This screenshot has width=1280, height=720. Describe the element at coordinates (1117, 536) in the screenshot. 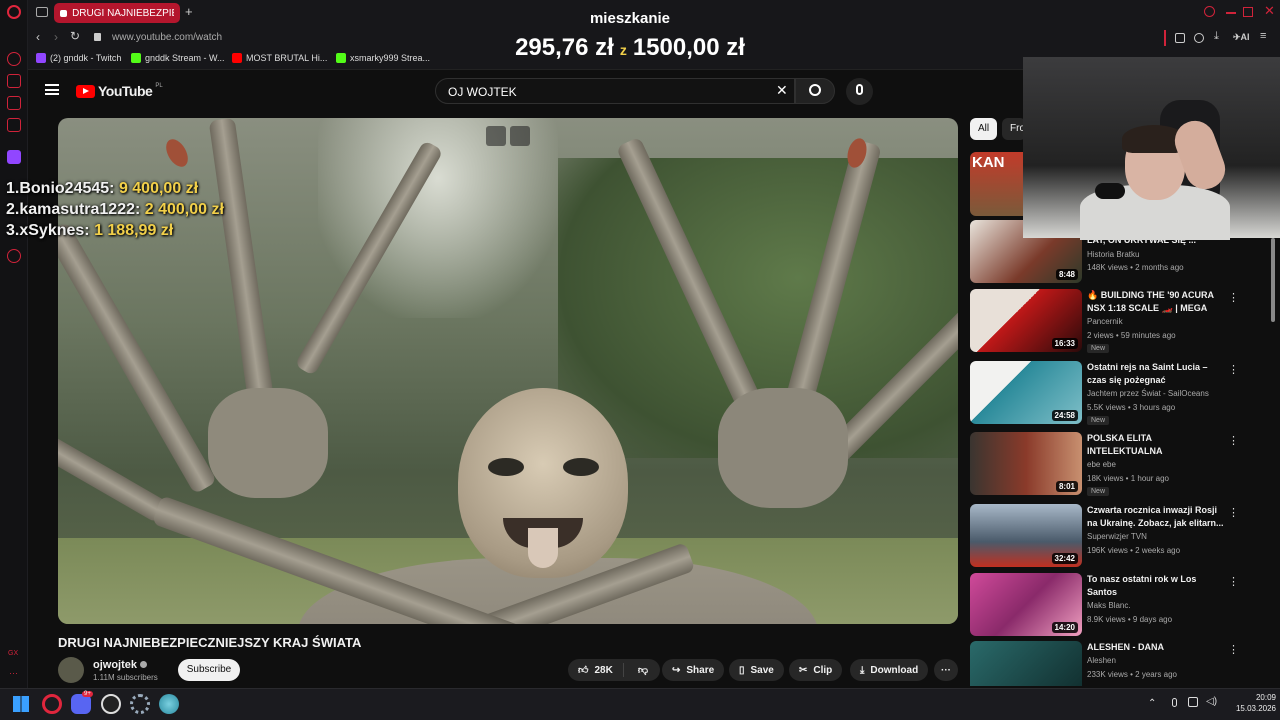

I see `rec-channel: Superwizjer TVN` at that location.